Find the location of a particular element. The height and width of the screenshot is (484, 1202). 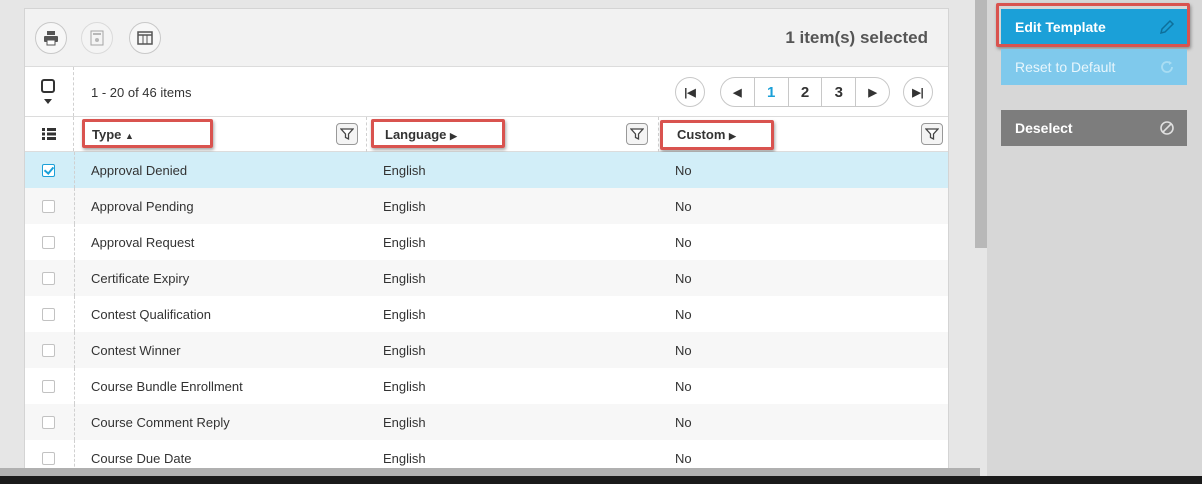

custom-filter-button is located at coordinates (932, 134).